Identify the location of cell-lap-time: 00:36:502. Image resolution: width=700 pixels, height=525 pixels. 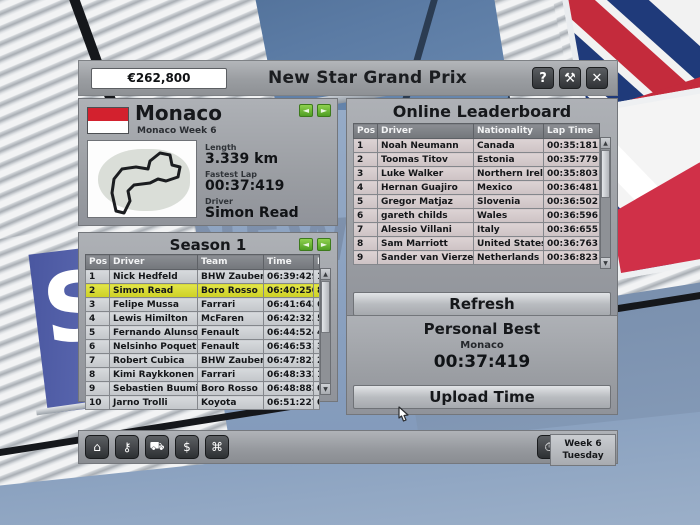
(571, 201).